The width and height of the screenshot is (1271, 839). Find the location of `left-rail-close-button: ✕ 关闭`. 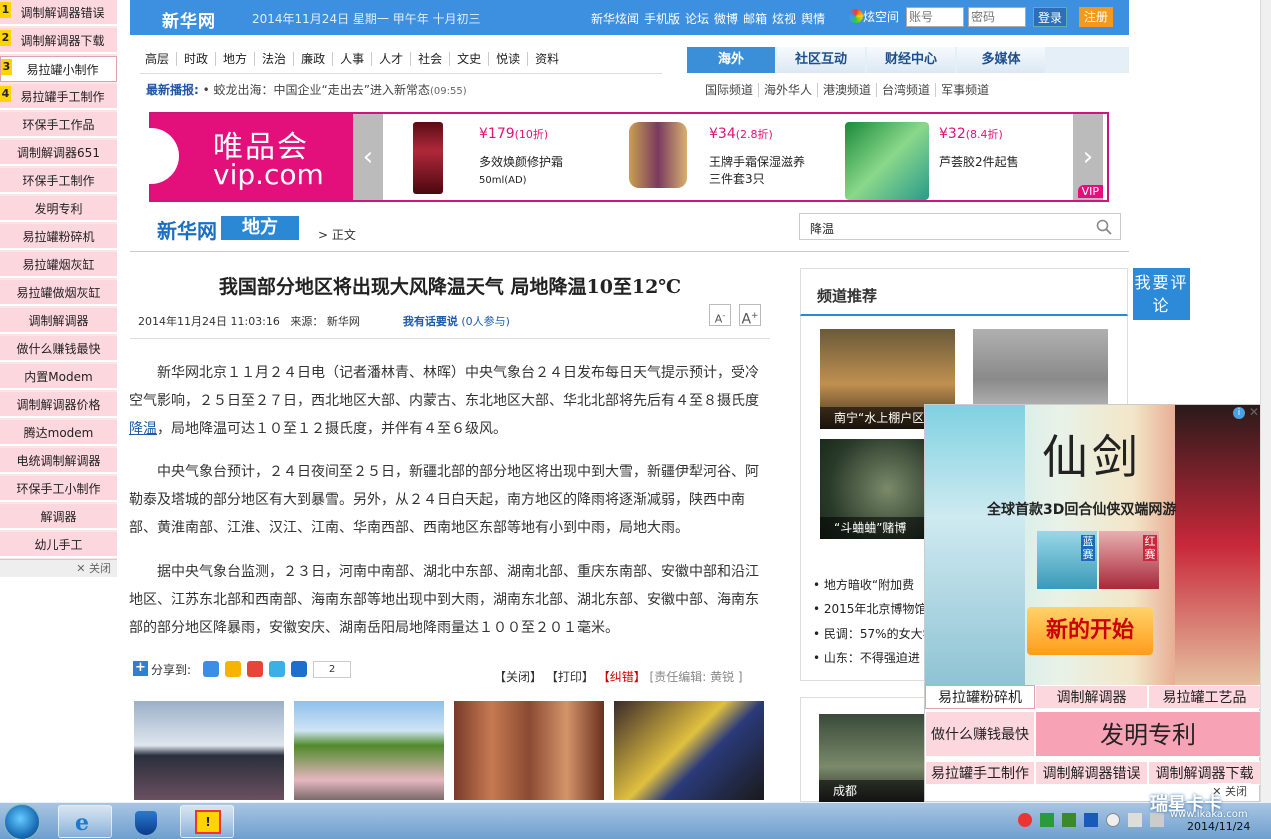

left-rail-close-button: ✕ 关闭 is located at coordinates (58, 568).